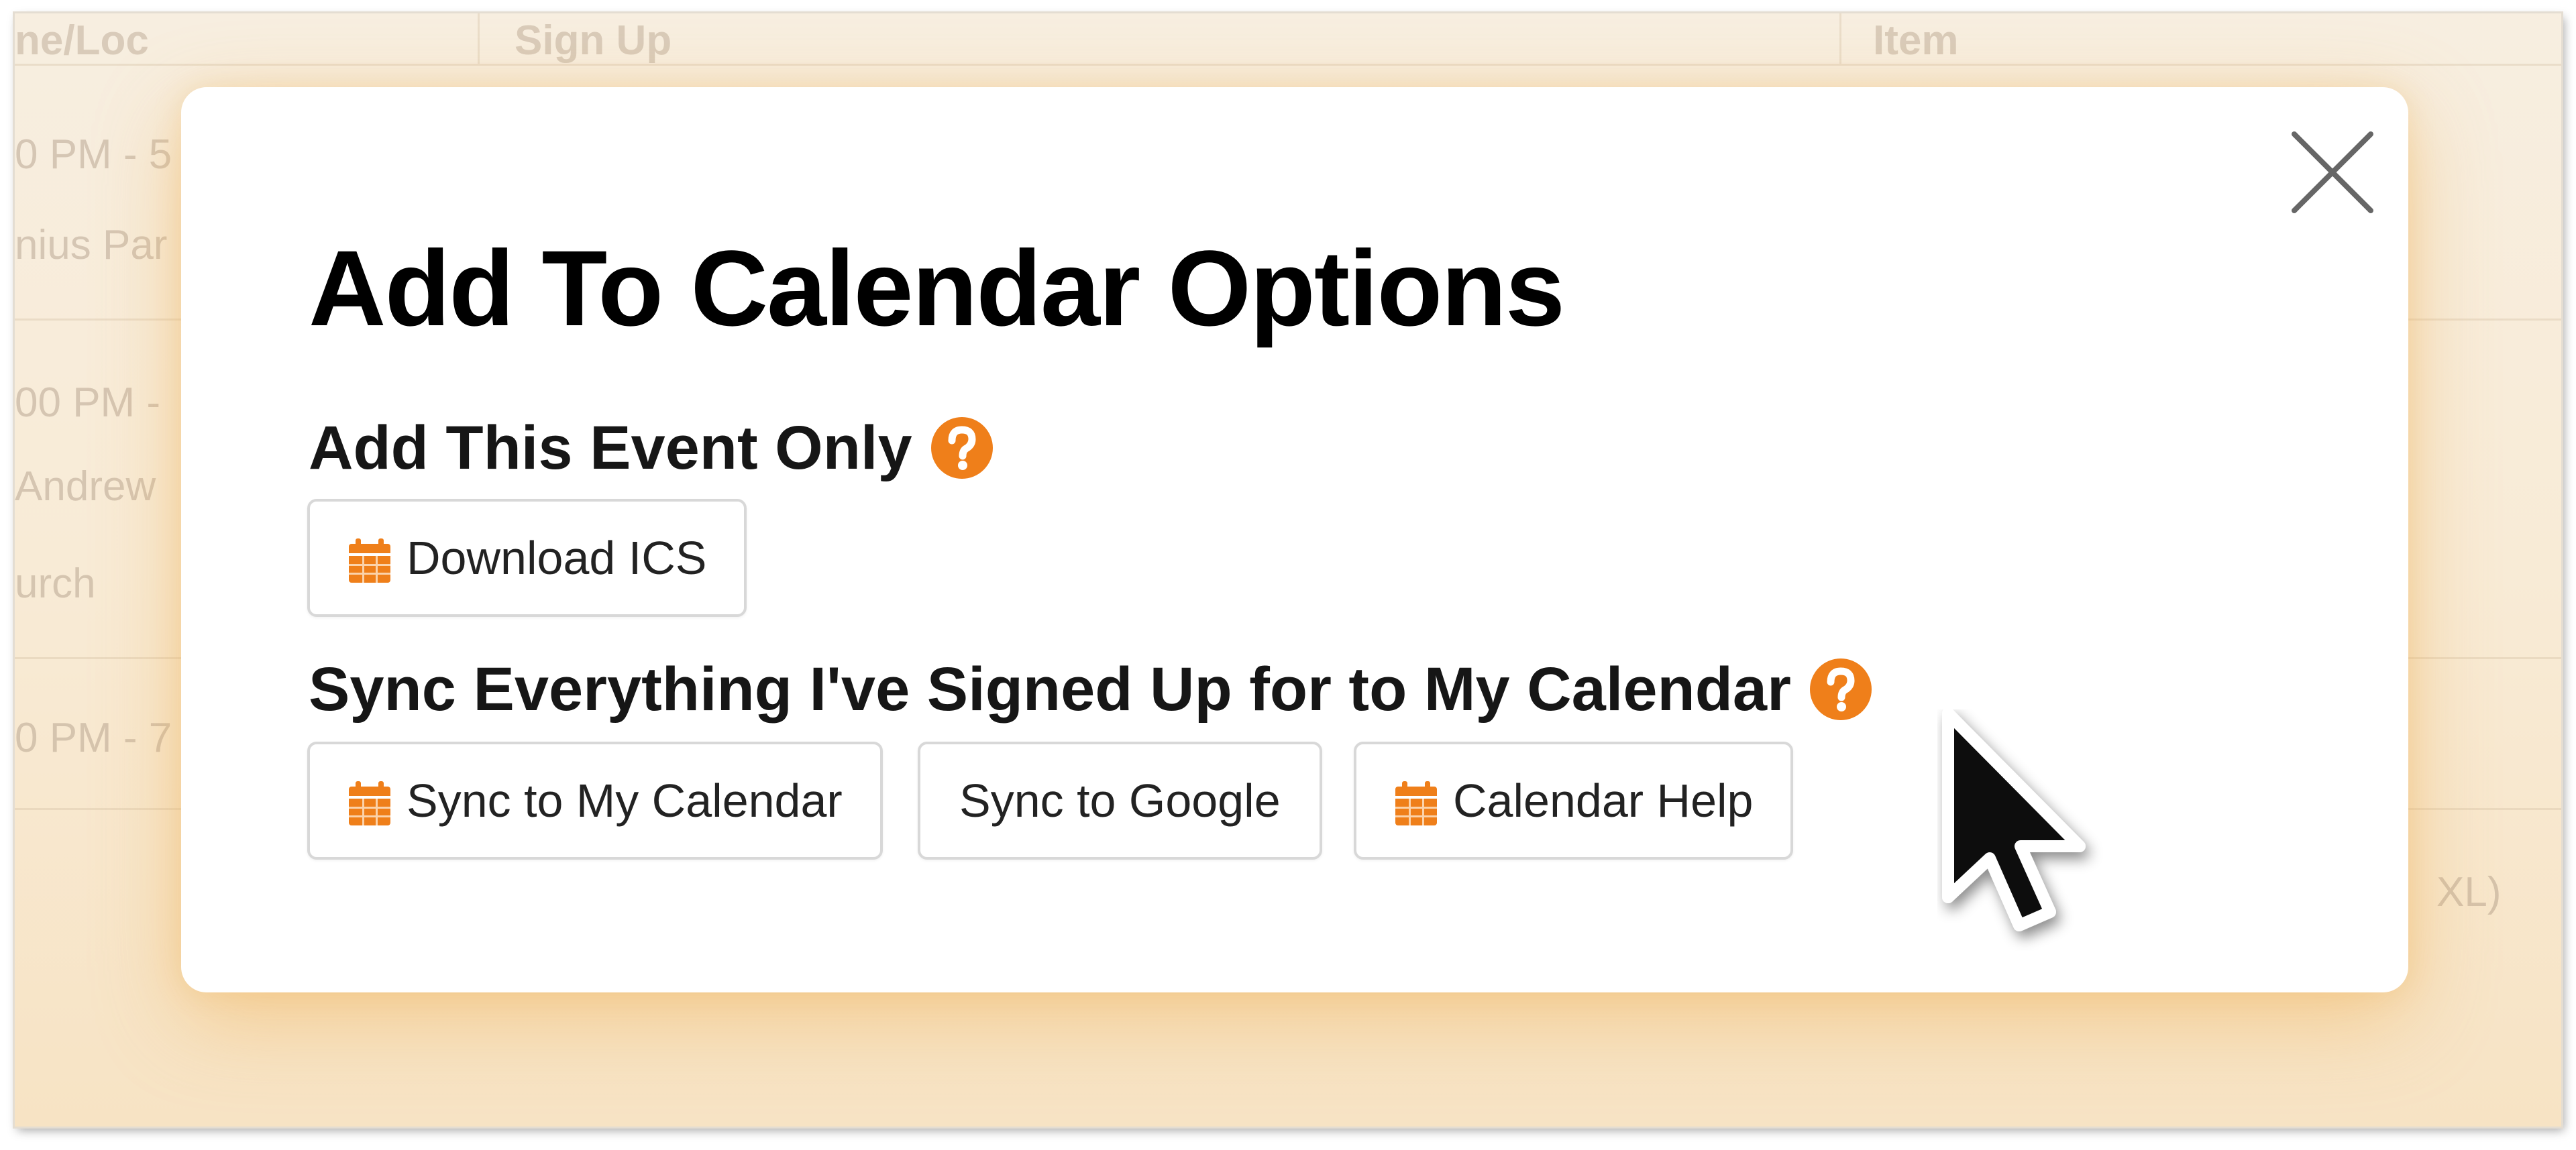 The image size is (2576, 1150). I want to click on background-column-header: Sign Up, so click(593, 40).